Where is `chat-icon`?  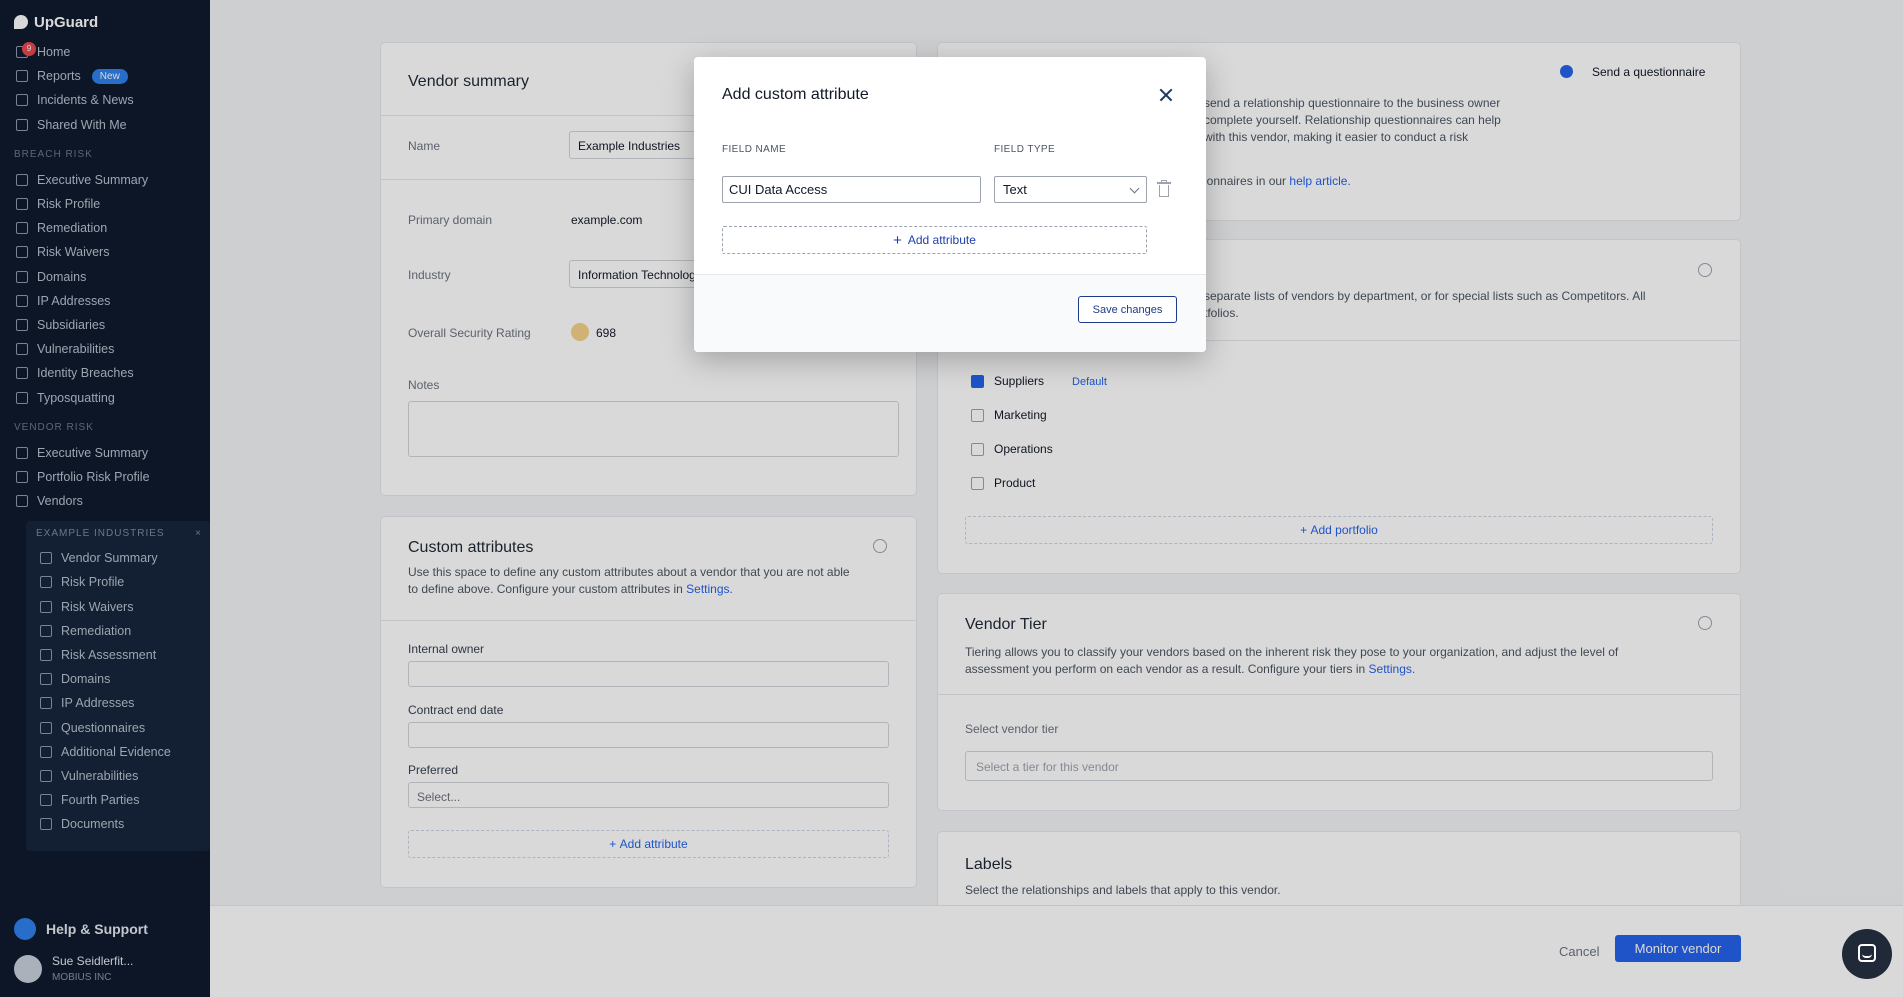 chat-icon is located at coordinates (1867, 953).